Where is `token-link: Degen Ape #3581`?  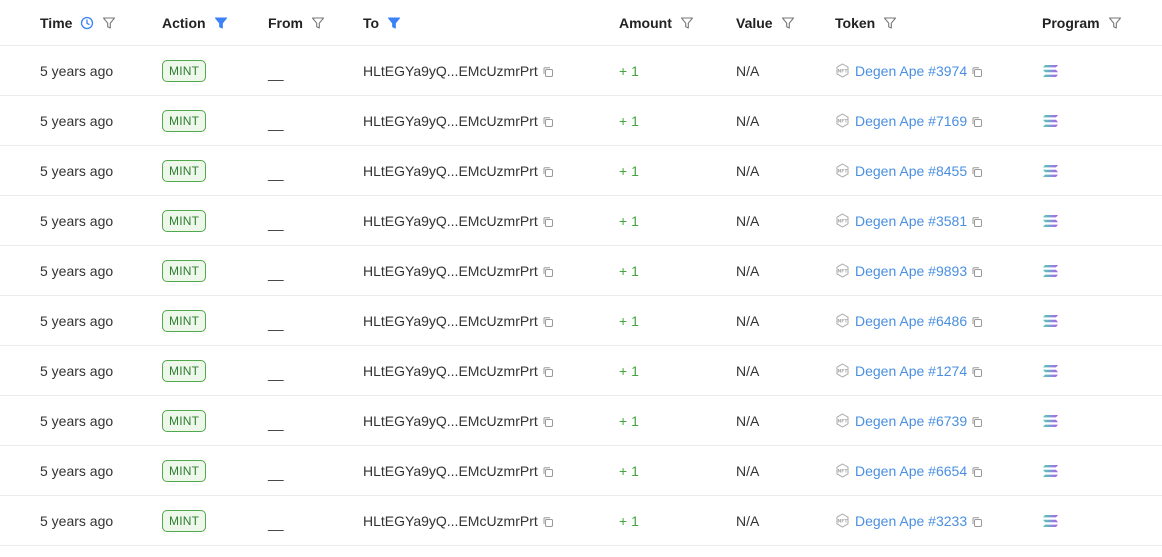
token-link: Degen Ape #3581 is located at coordinates (911, 221).